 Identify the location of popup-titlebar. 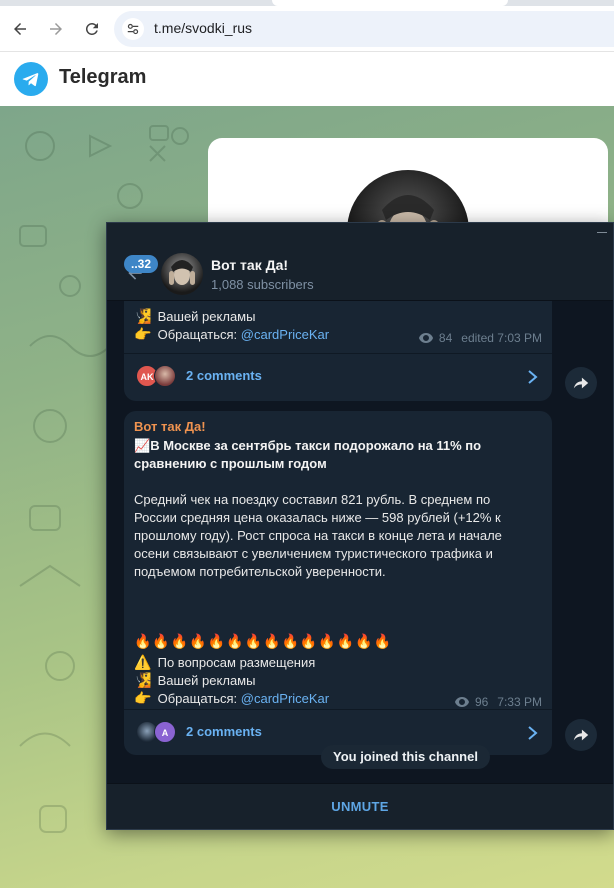
(360, 234).